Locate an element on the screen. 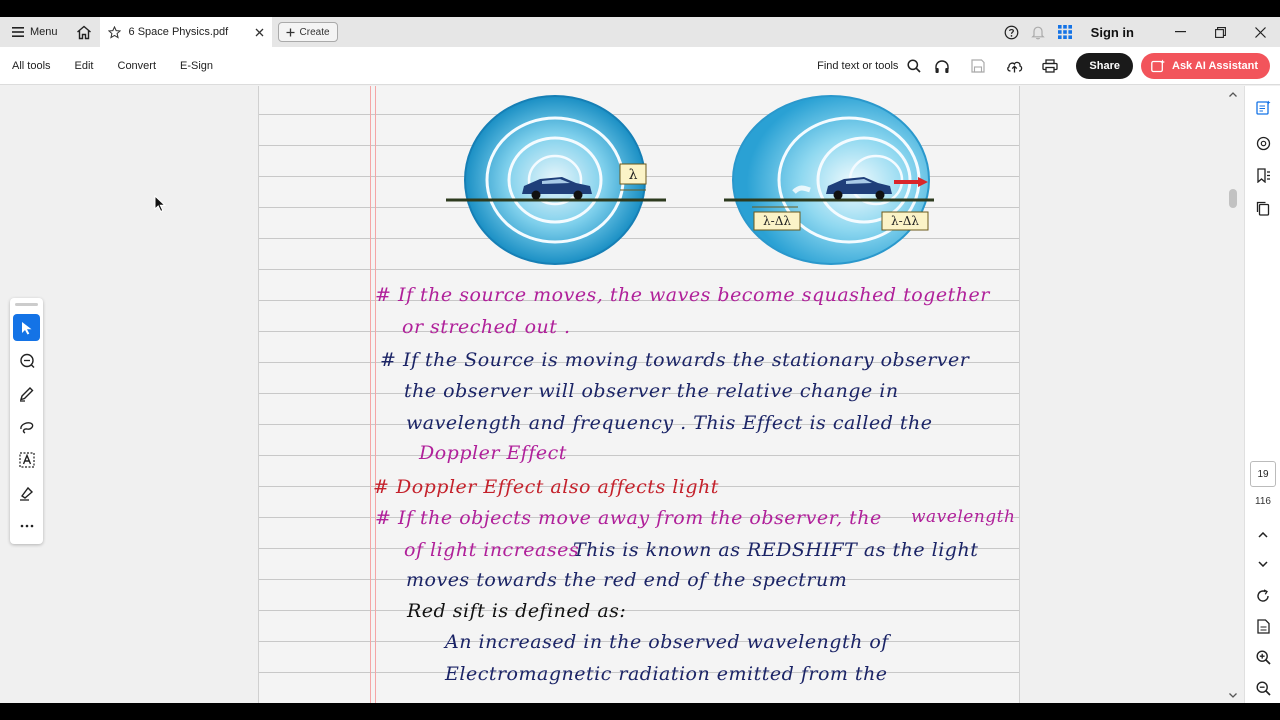  ai-assistant-label: Ask AI Assistant is located at coordinates (1215, 66).